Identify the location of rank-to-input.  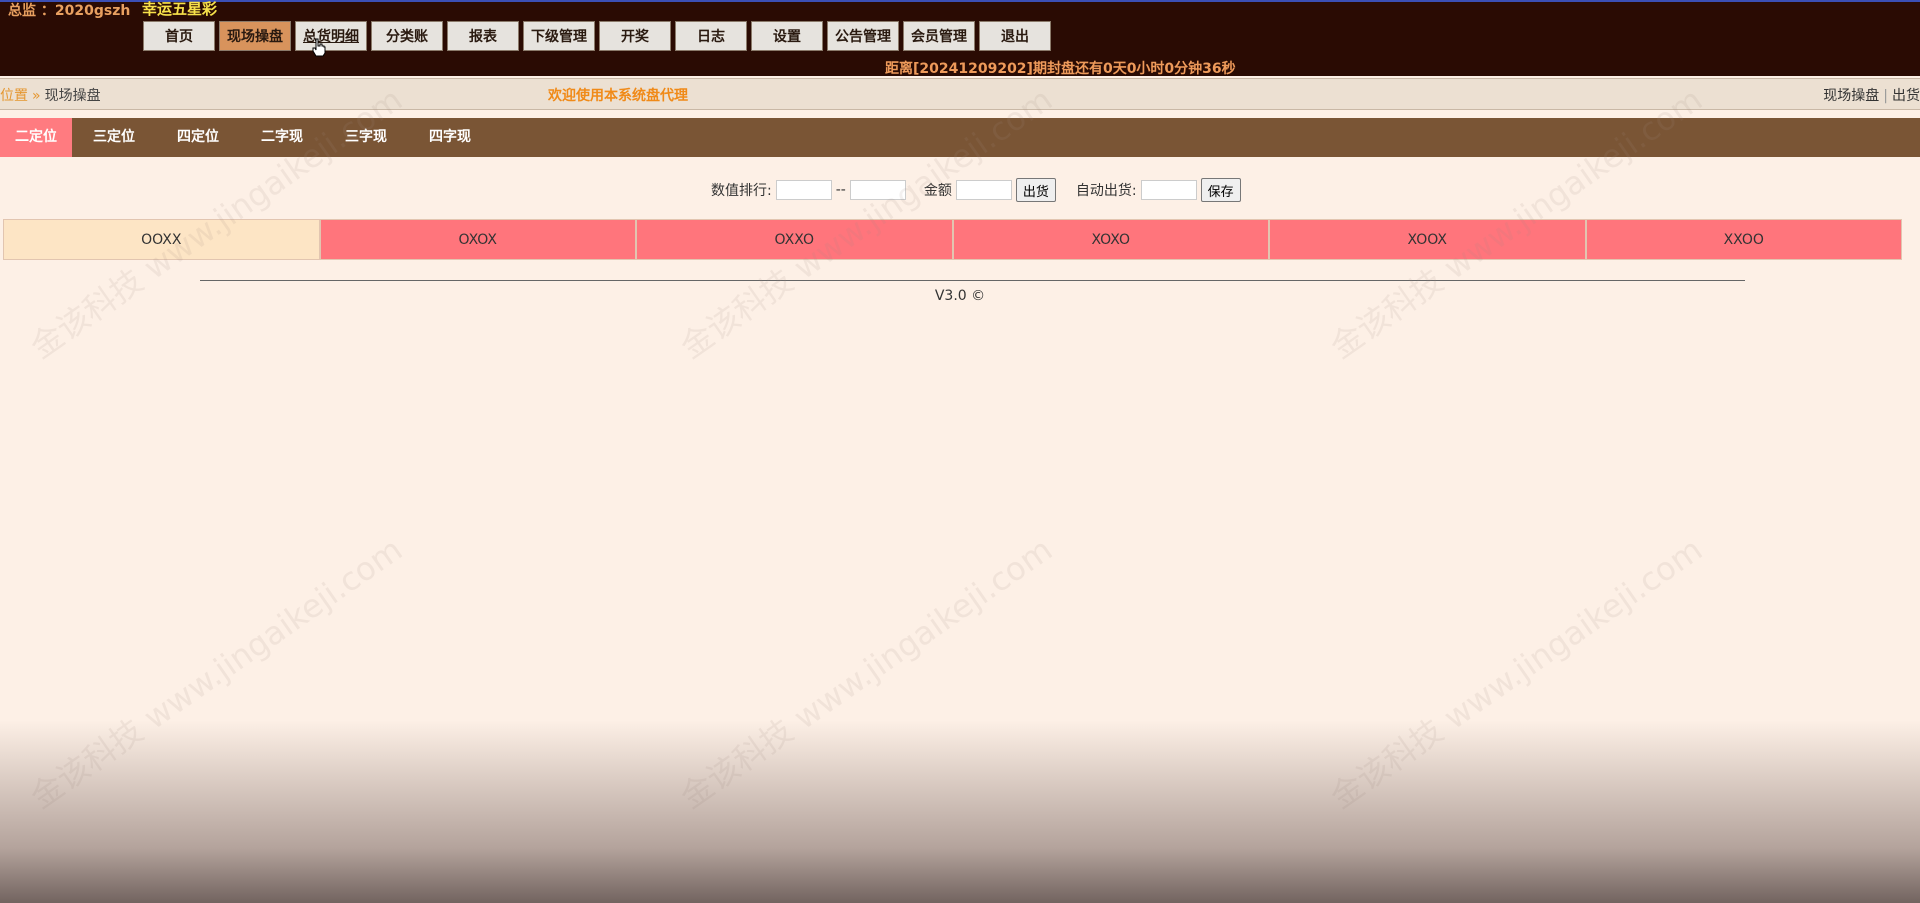
(877, 190).